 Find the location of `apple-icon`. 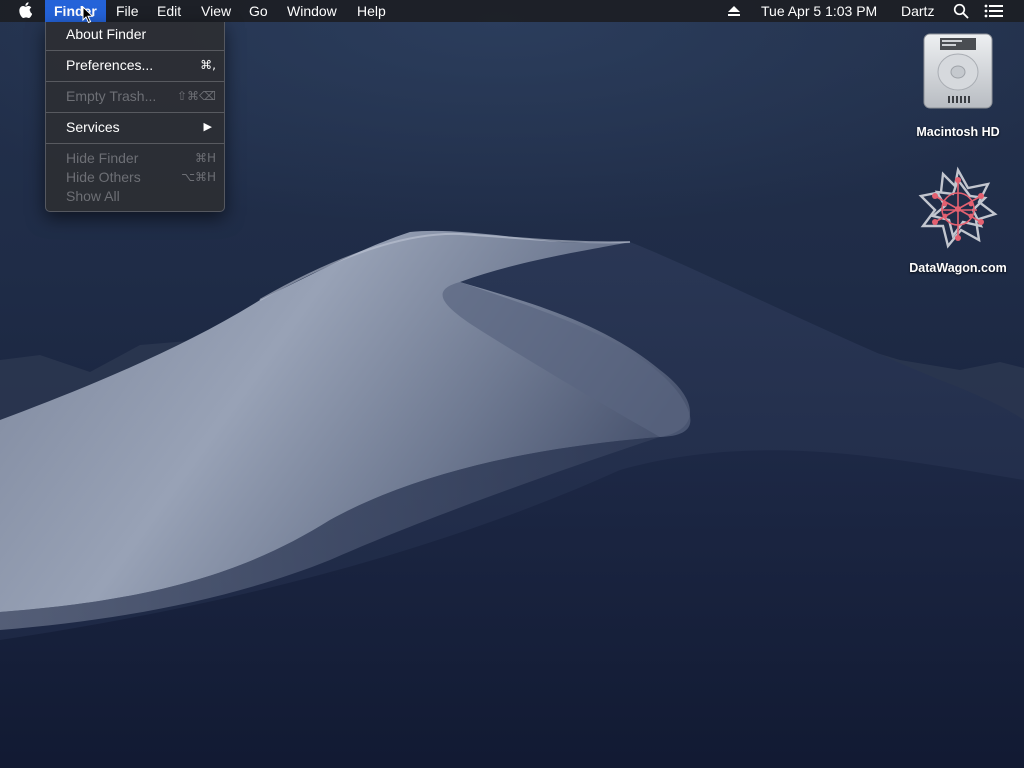

apple-icon is located at coordinates (25, 11).